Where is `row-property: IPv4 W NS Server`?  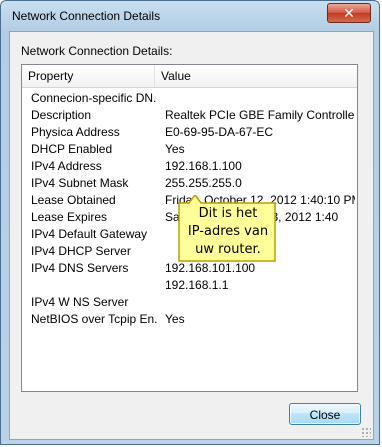
row-property: IPv4 W NS Server is located at coordinates (80, 302).